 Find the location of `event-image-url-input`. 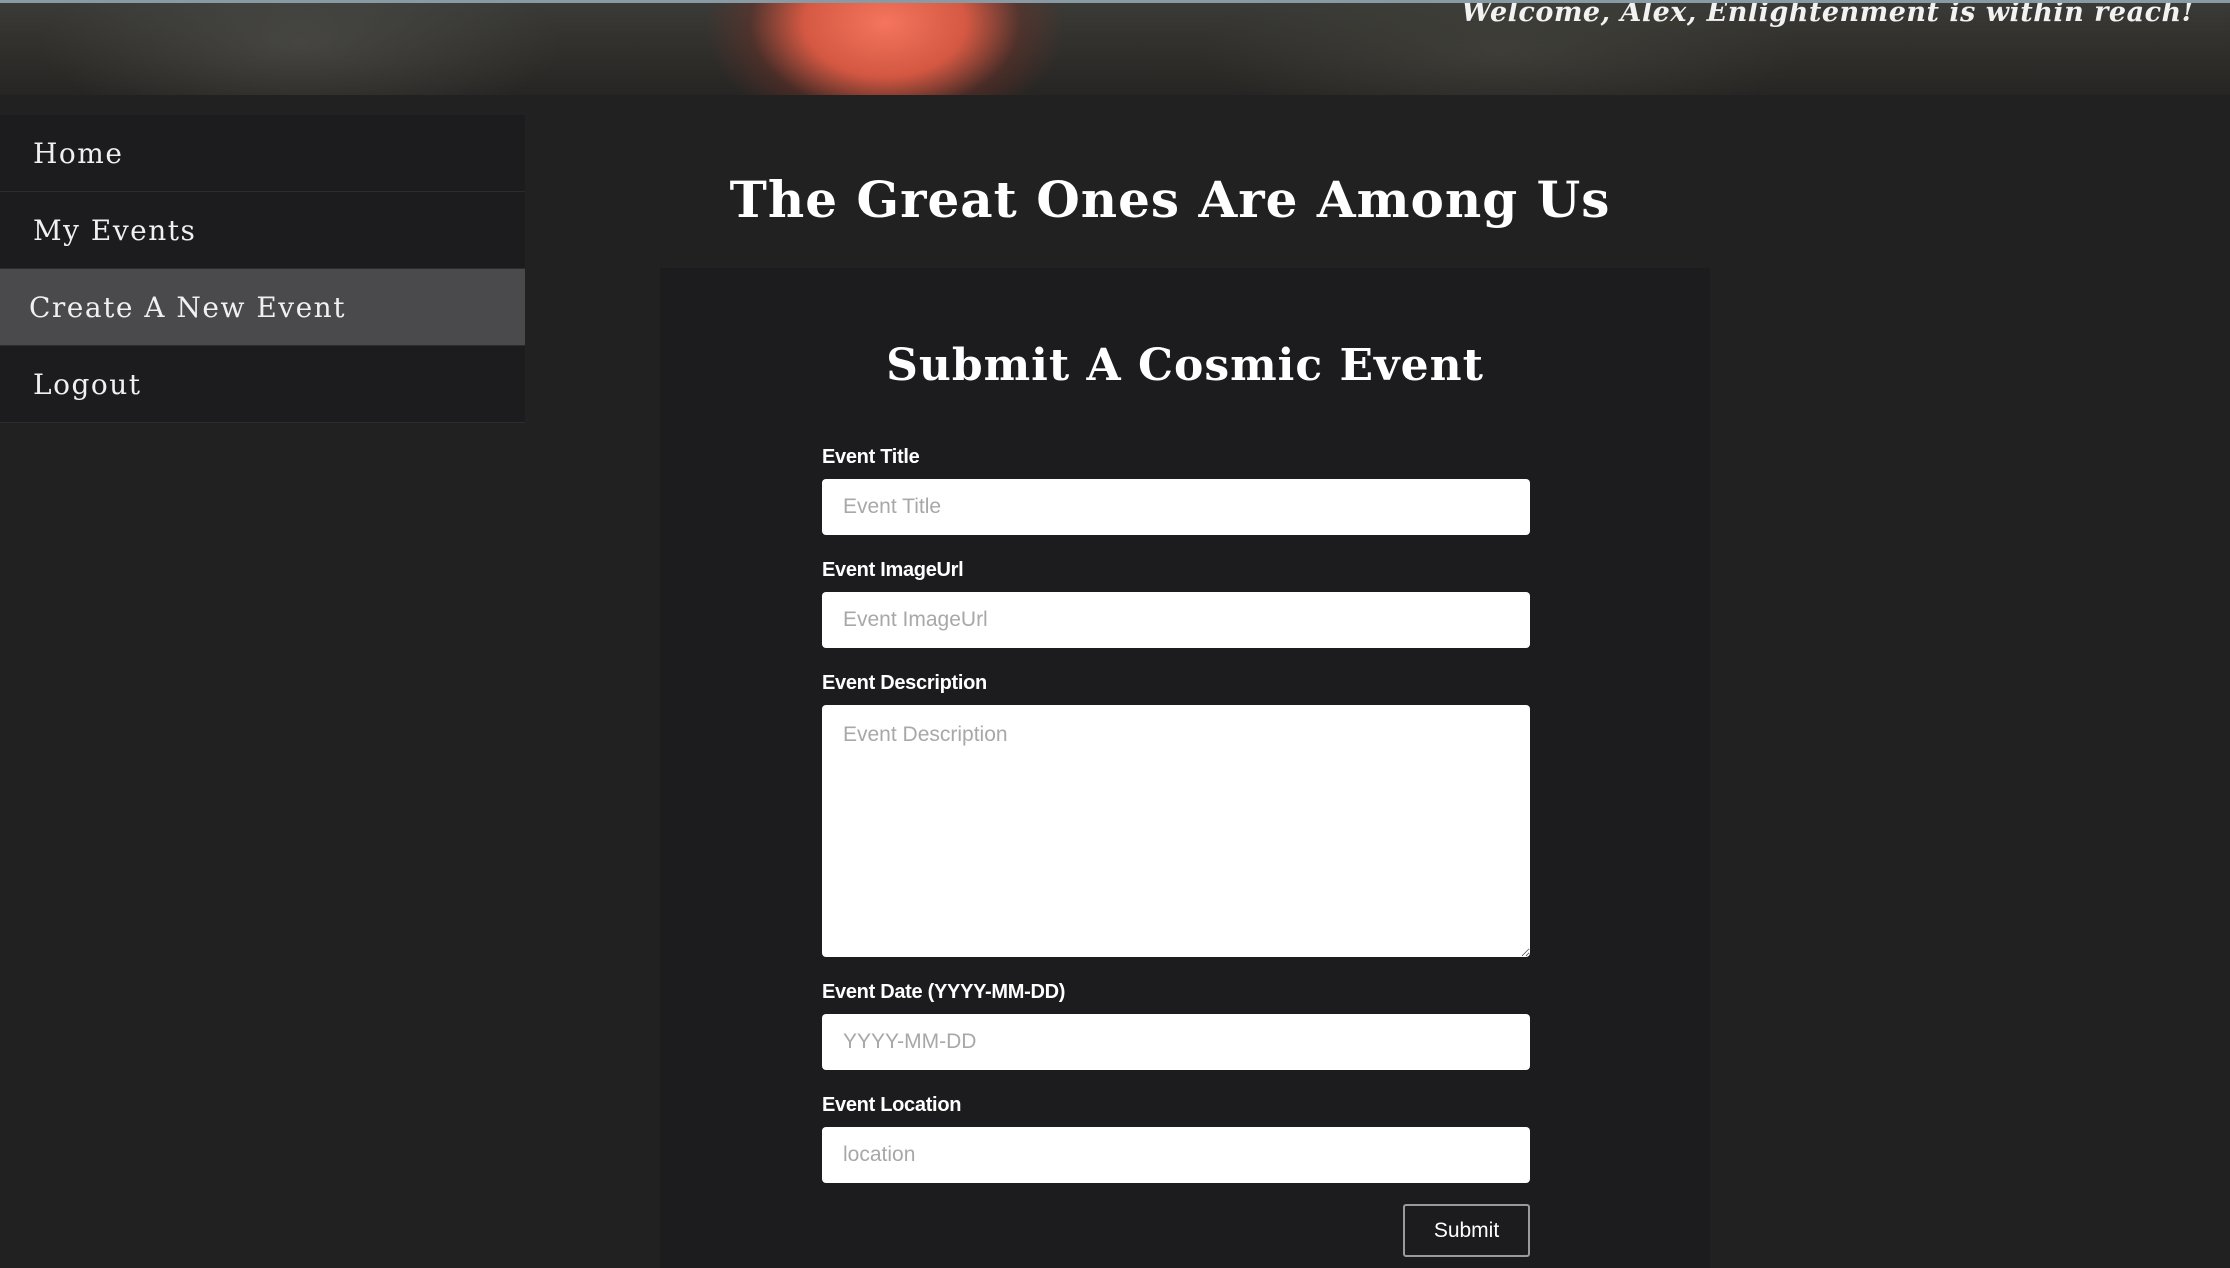

event-image-url-input is located at coordinates (1176, 620).